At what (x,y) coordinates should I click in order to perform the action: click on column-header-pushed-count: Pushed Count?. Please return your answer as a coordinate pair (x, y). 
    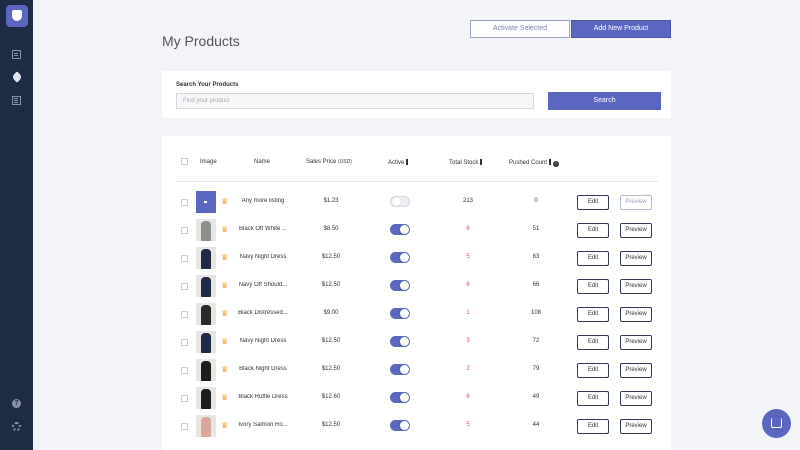
    Looking at the image, I should click on (534, 163).